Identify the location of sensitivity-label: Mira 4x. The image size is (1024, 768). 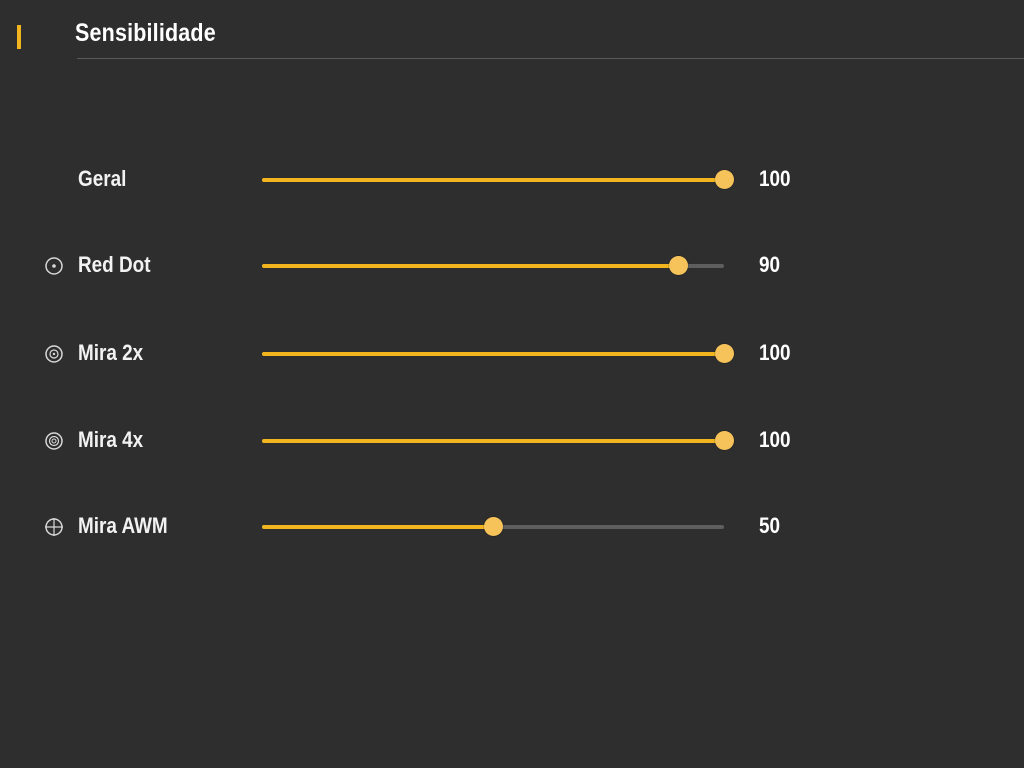
(111, 439).